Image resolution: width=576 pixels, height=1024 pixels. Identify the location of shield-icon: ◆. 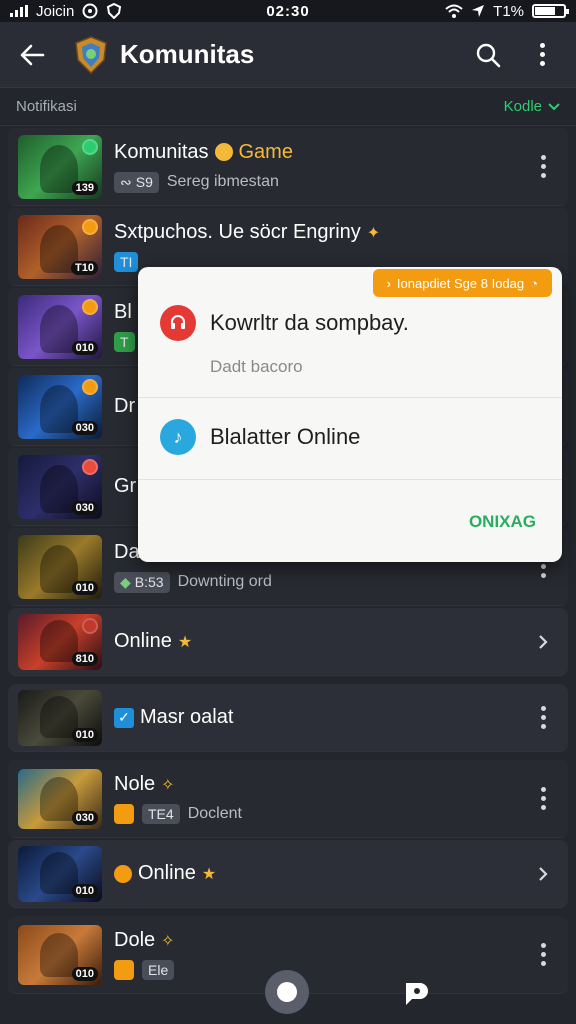
(125, 581).